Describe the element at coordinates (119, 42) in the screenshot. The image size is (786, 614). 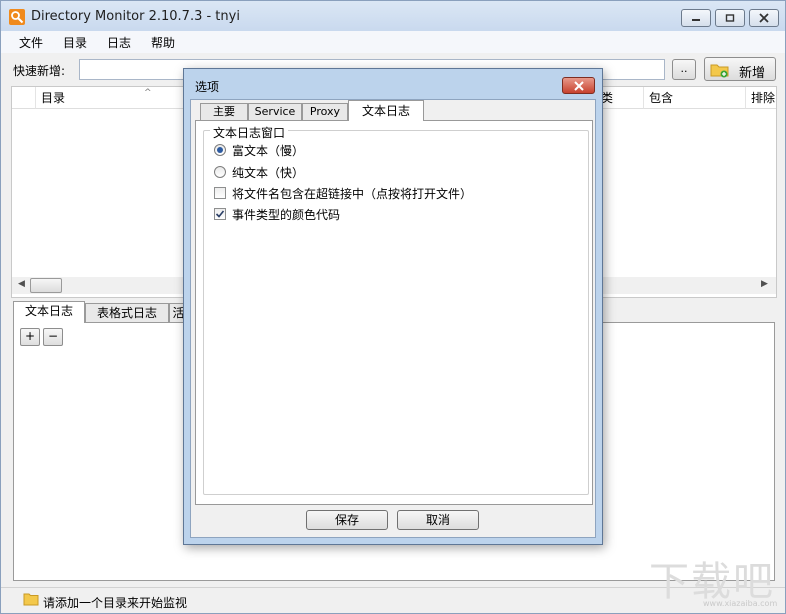
I see `menu-log: 日志` at that location.